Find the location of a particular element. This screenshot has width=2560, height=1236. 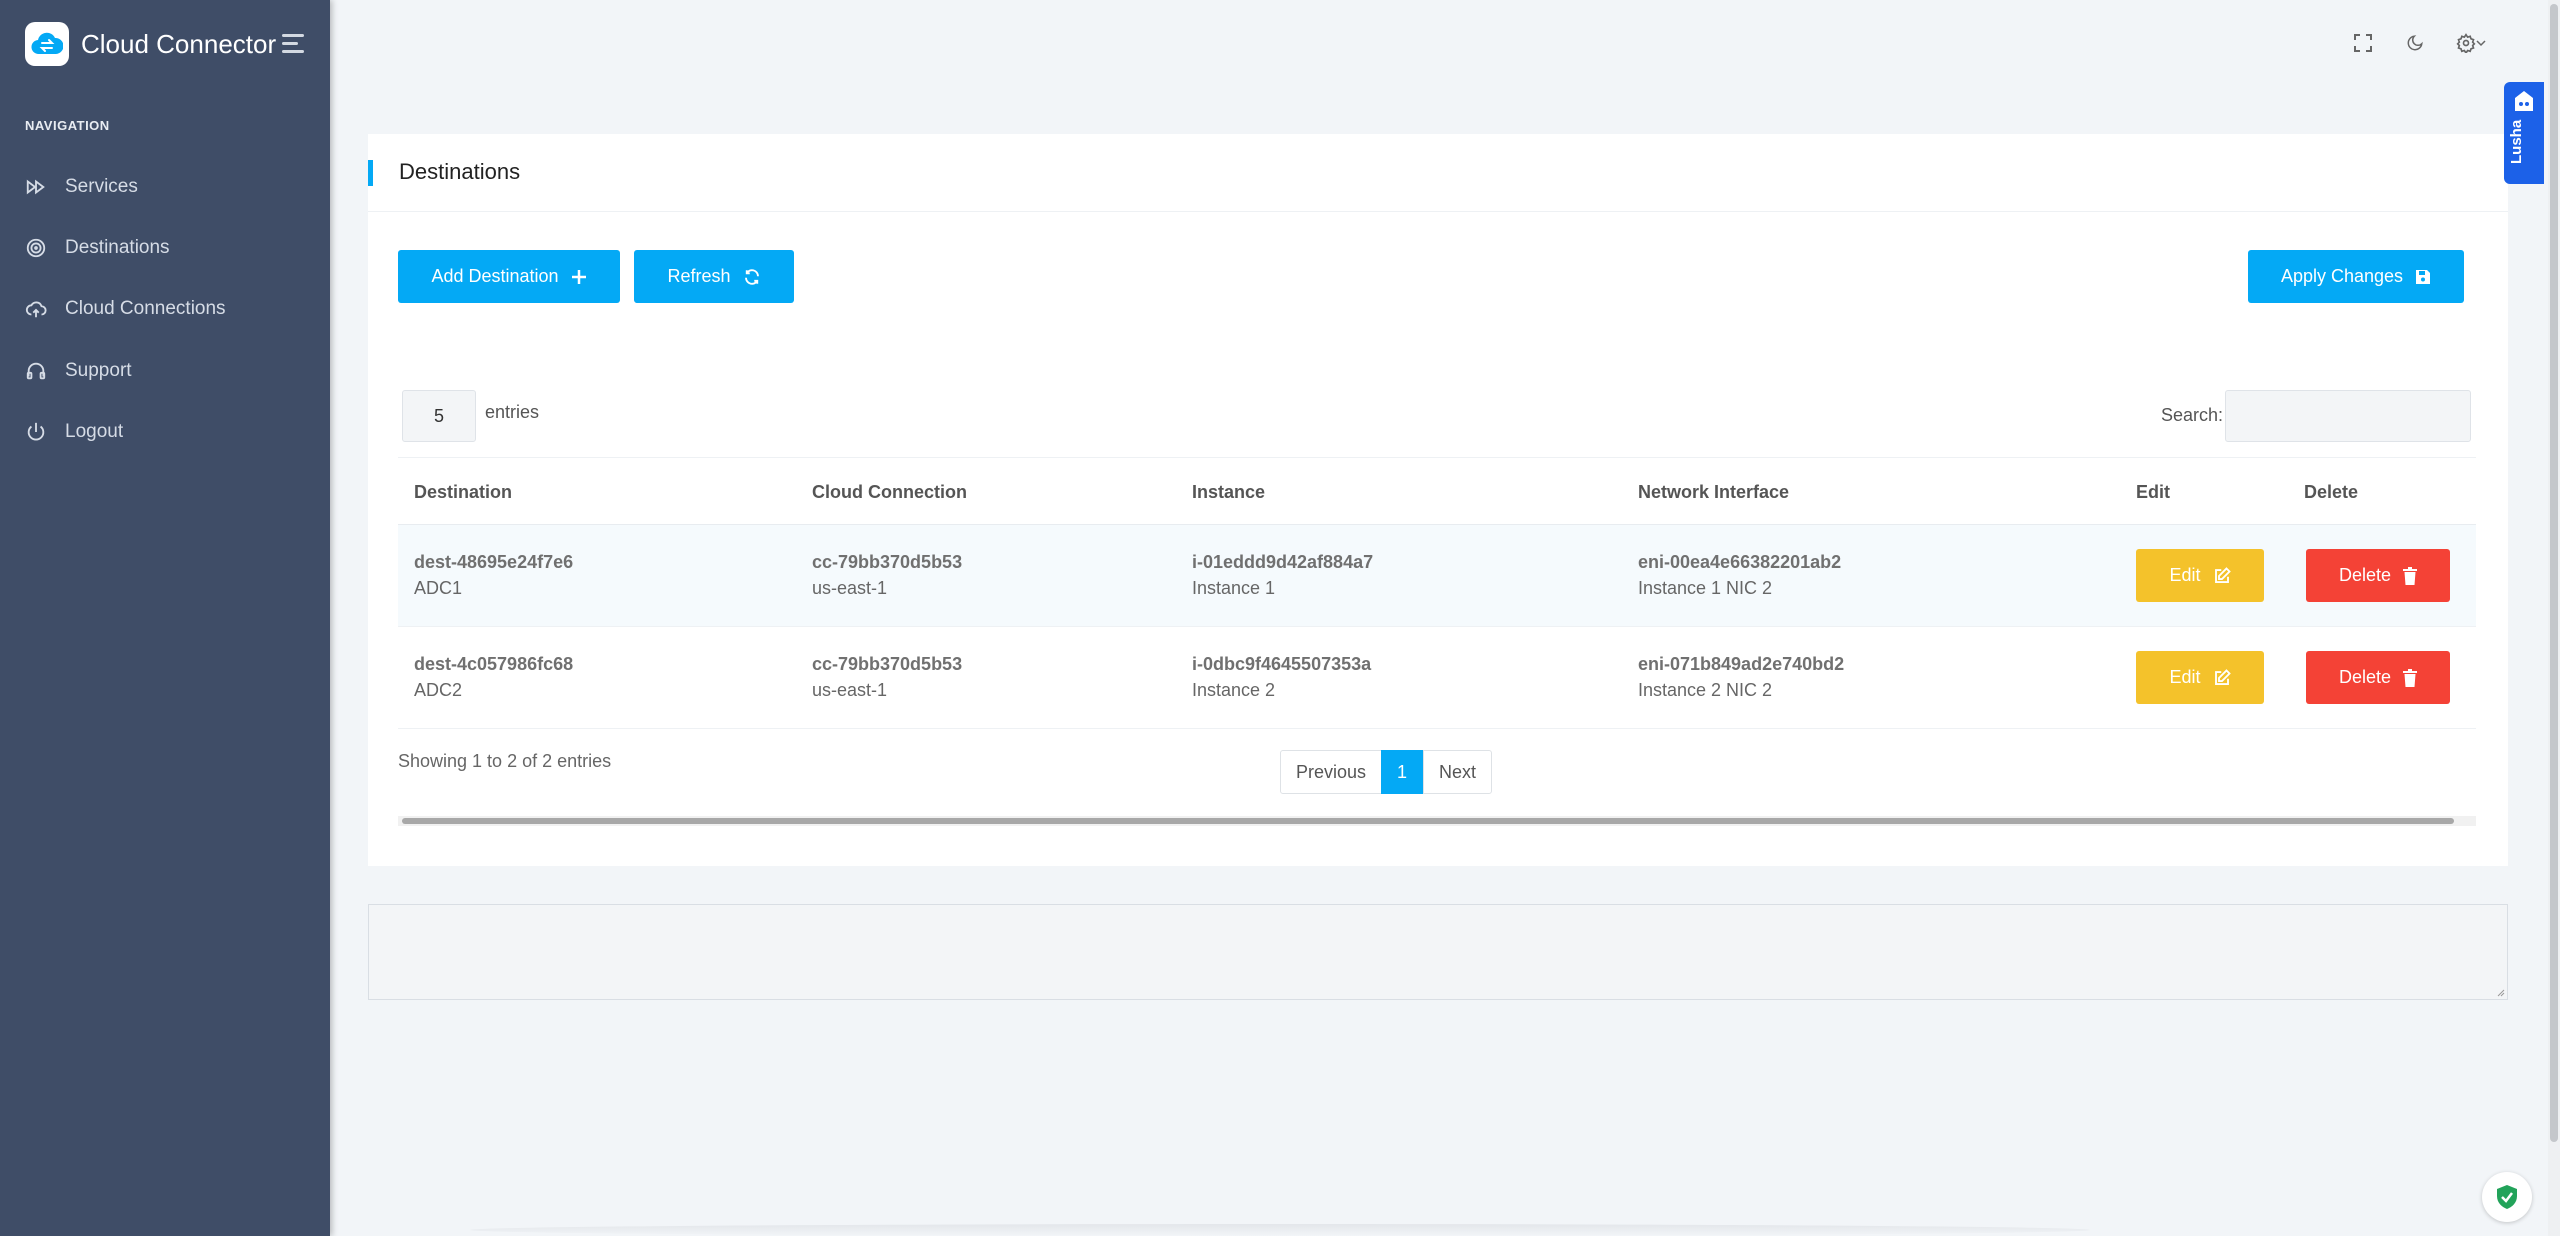

fast-forward-icon is located at coordinates (35, 187).